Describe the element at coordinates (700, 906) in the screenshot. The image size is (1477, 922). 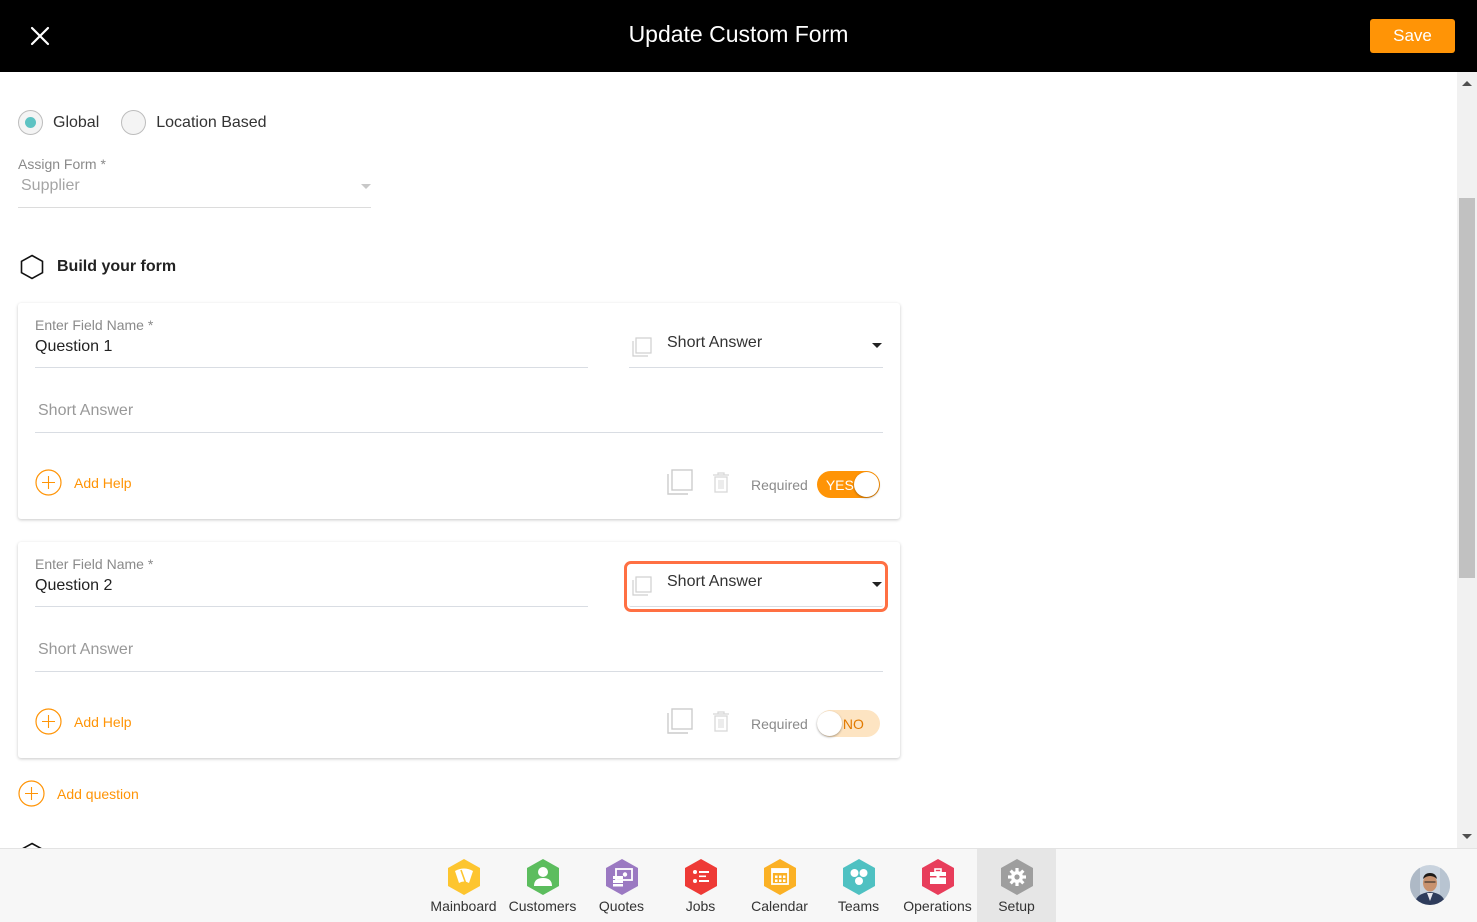
I see `nav-label: Jobs` at that location.